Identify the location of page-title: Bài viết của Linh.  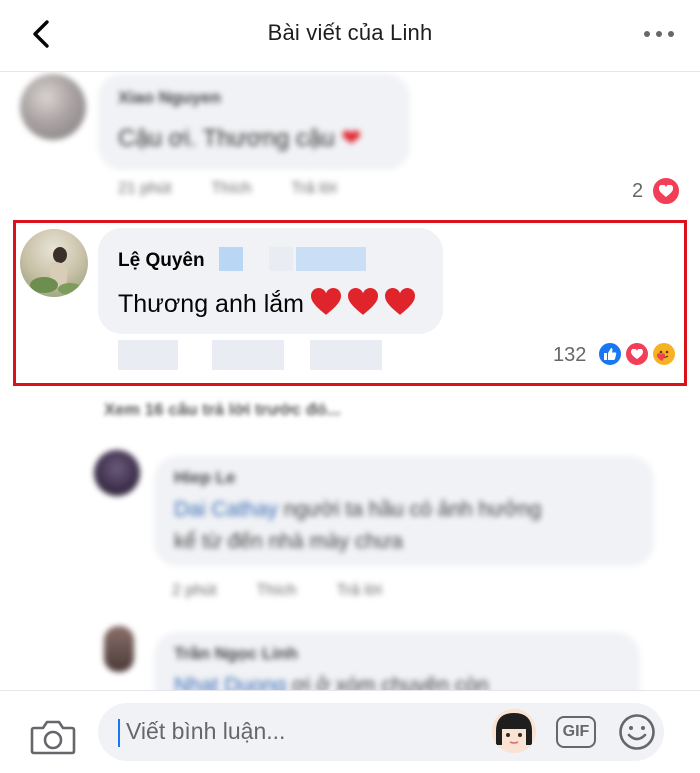
(350, 32).